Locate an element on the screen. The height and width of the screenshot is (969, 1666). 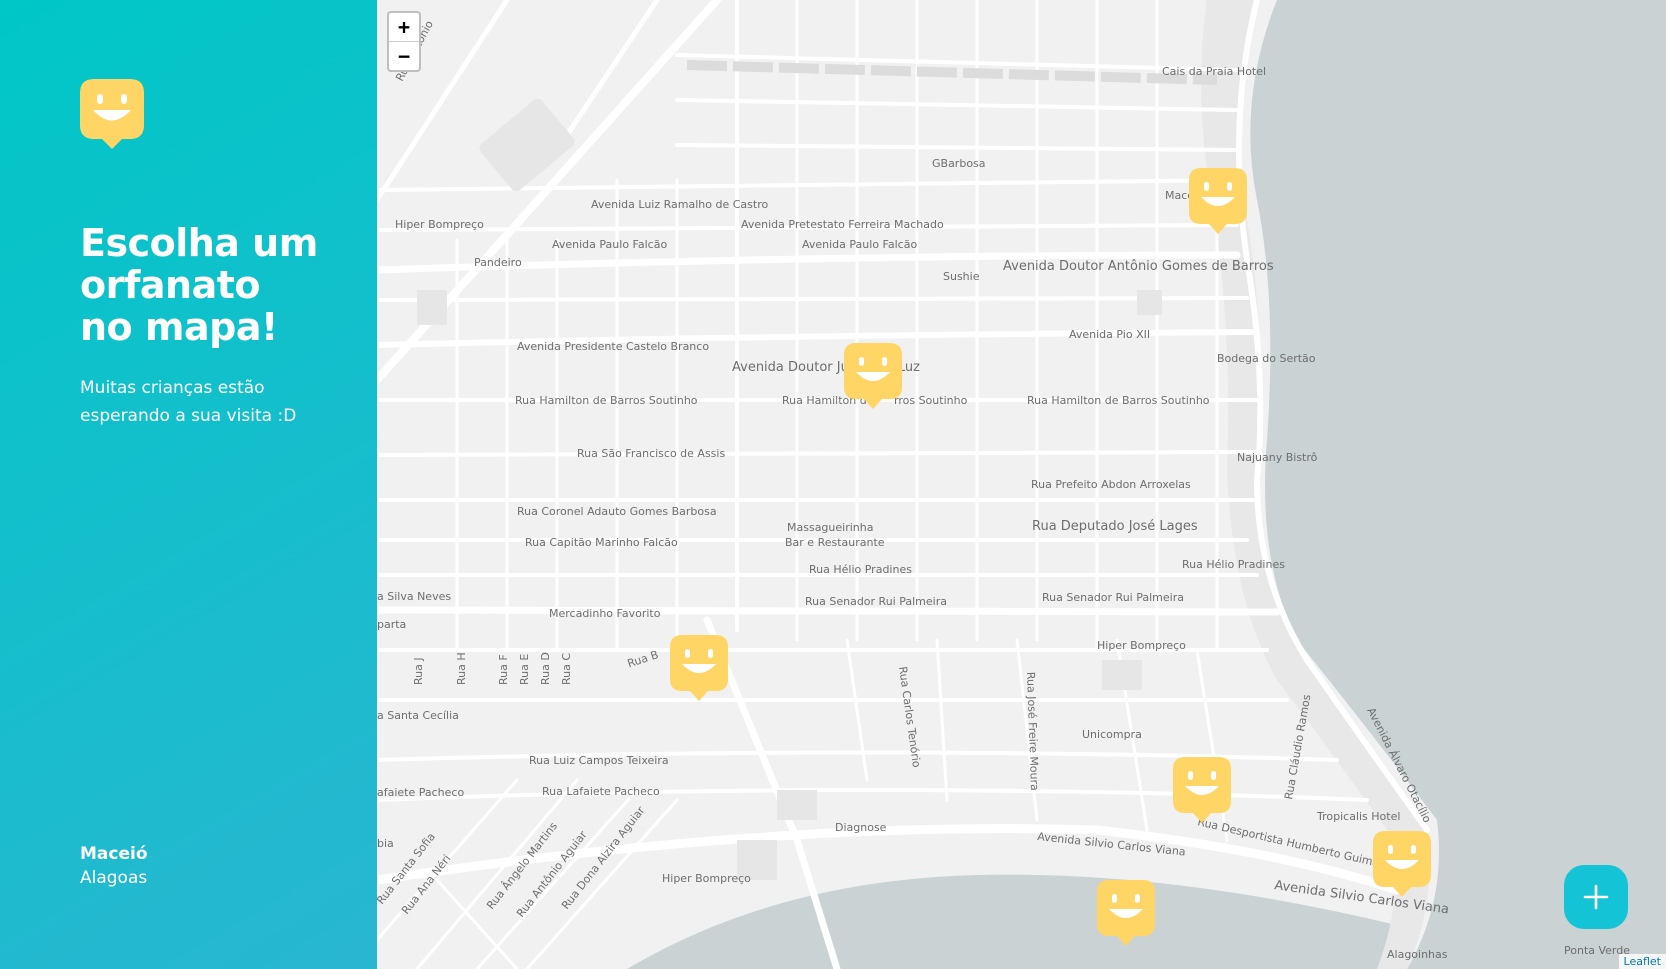
map-label: parta is located at coordinates (391, 624).